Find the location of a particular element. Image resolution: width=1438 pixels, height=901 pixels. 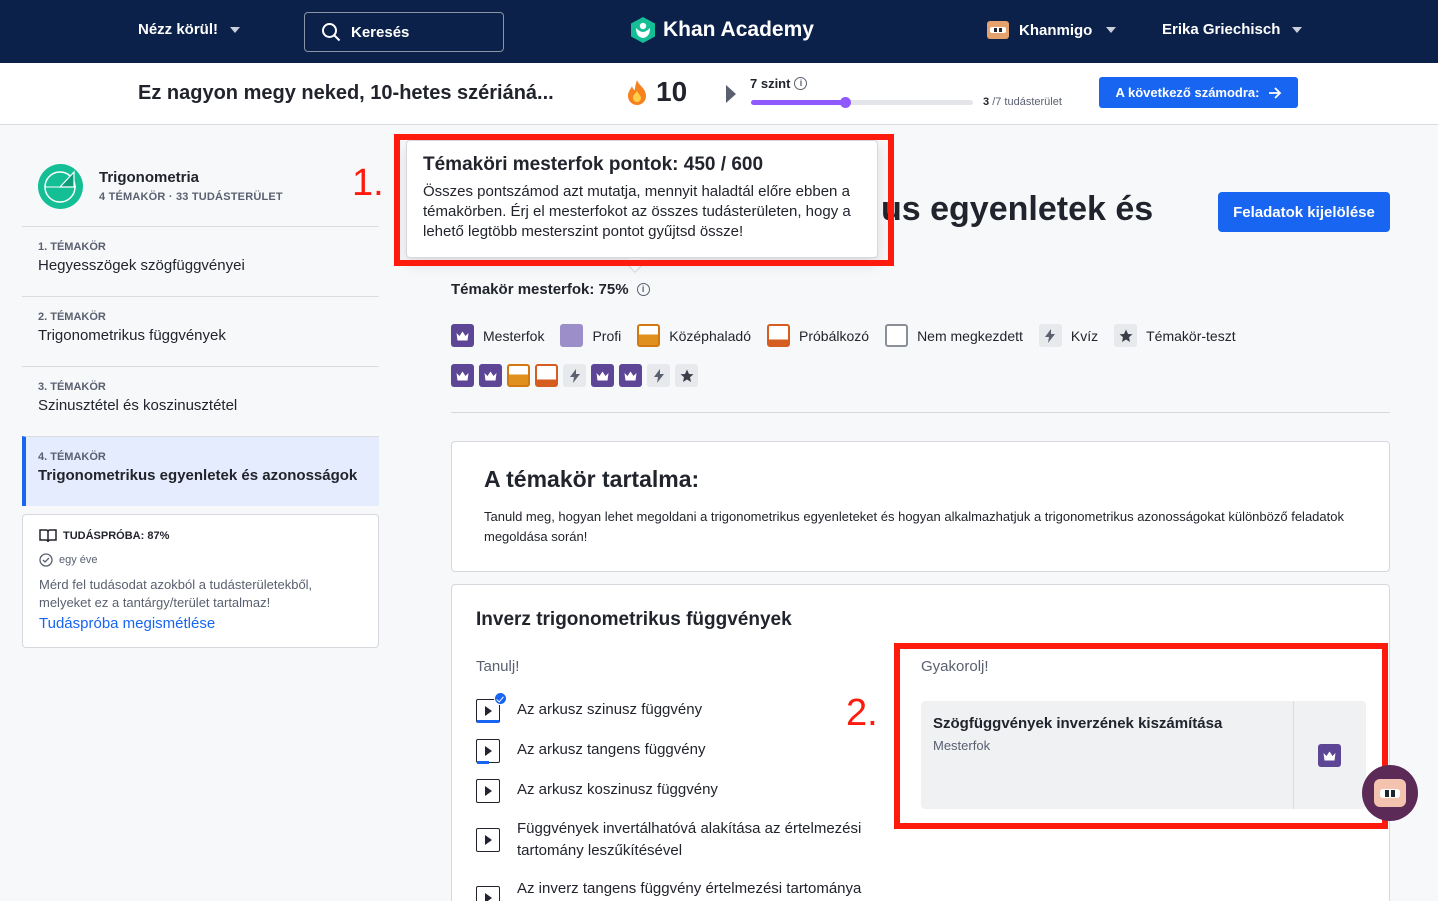

video-title: Az arkusz tangens függvény is located at coordinates (611, 749).